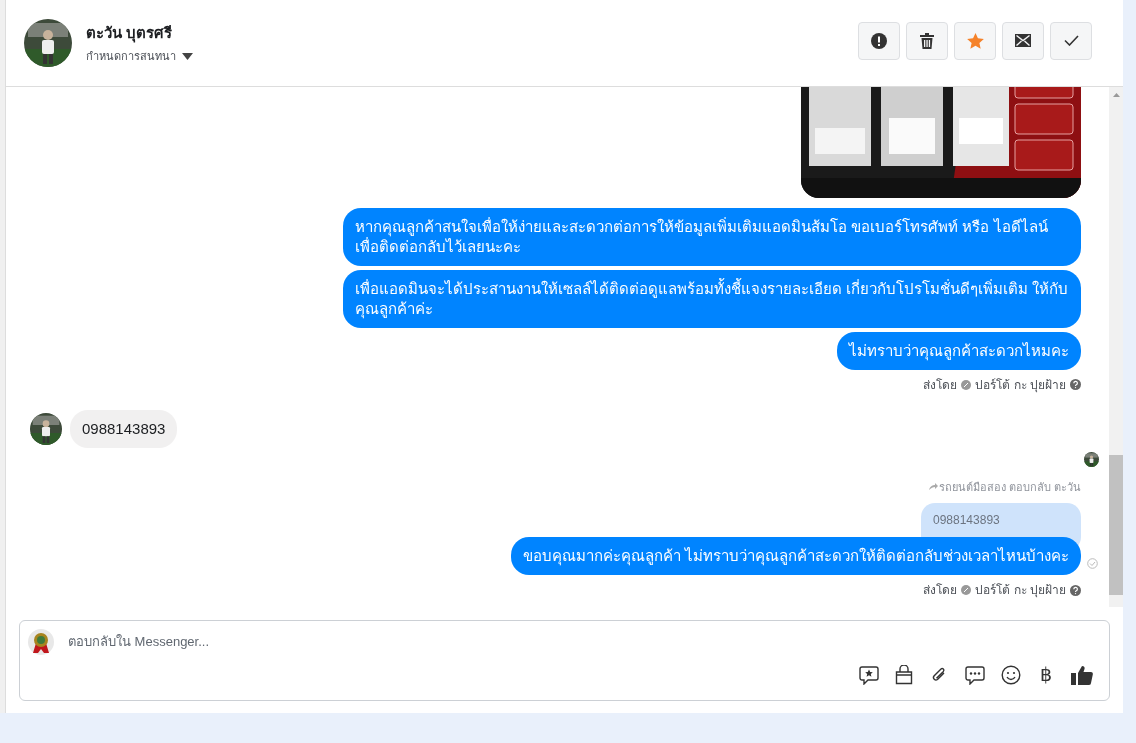 Image resolution: width=1136 pixels, height=743 pixels. What do you see at coordinates (712, 298) in the screenshot?
I see `message-bubble: เพื่อแอดมินจะได้ประสานงานให้เซลล์ได้ติดต่อดูแลพร้อมทั้งชี้แจงรายละเอียด เกี่ยวกับโปรโมชั่นดีๆเพิ่มเติม ให้กับคุณลูกค้าค่ะ` at bounding box center [712, 298].